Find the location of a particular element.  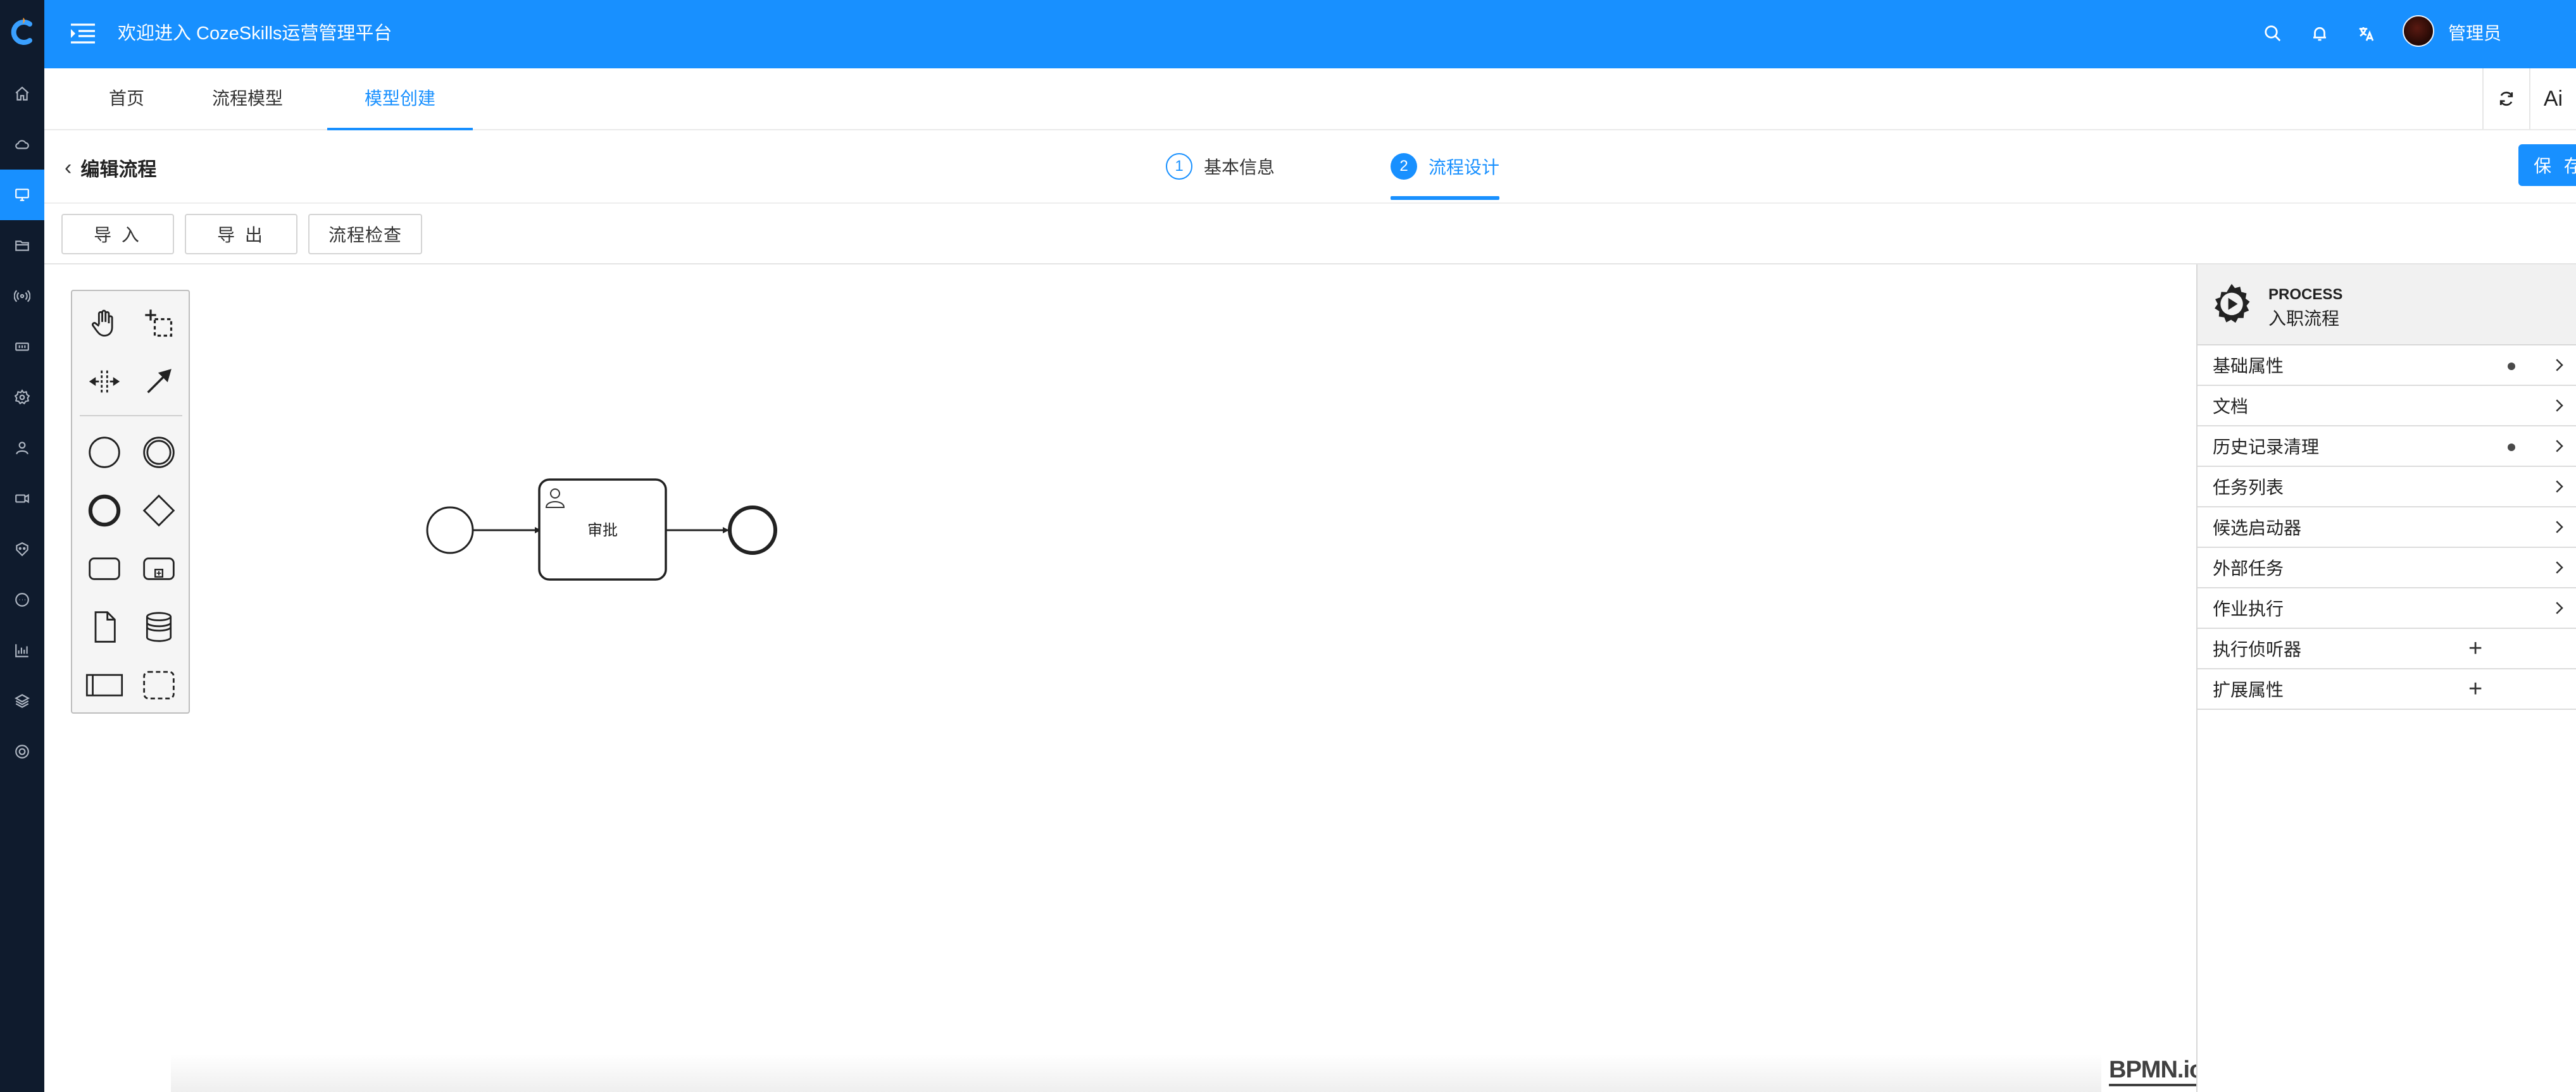

tab-model-create: 模型创建 is located at coordinates (400, 99).